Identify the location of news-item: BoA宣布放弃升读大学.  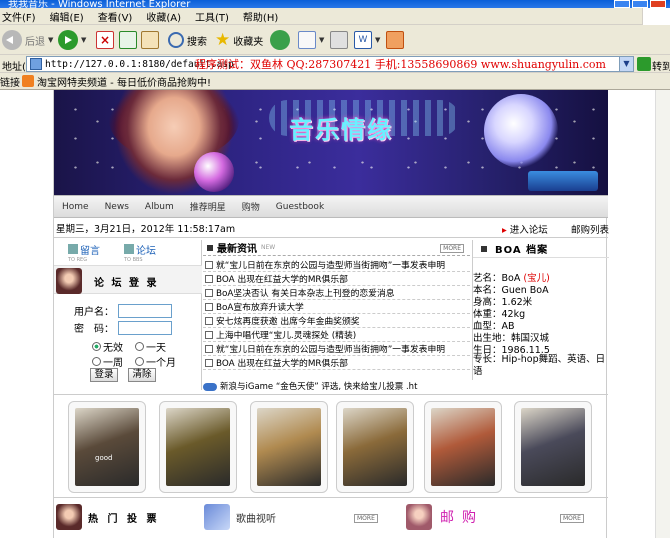
(336, 307).